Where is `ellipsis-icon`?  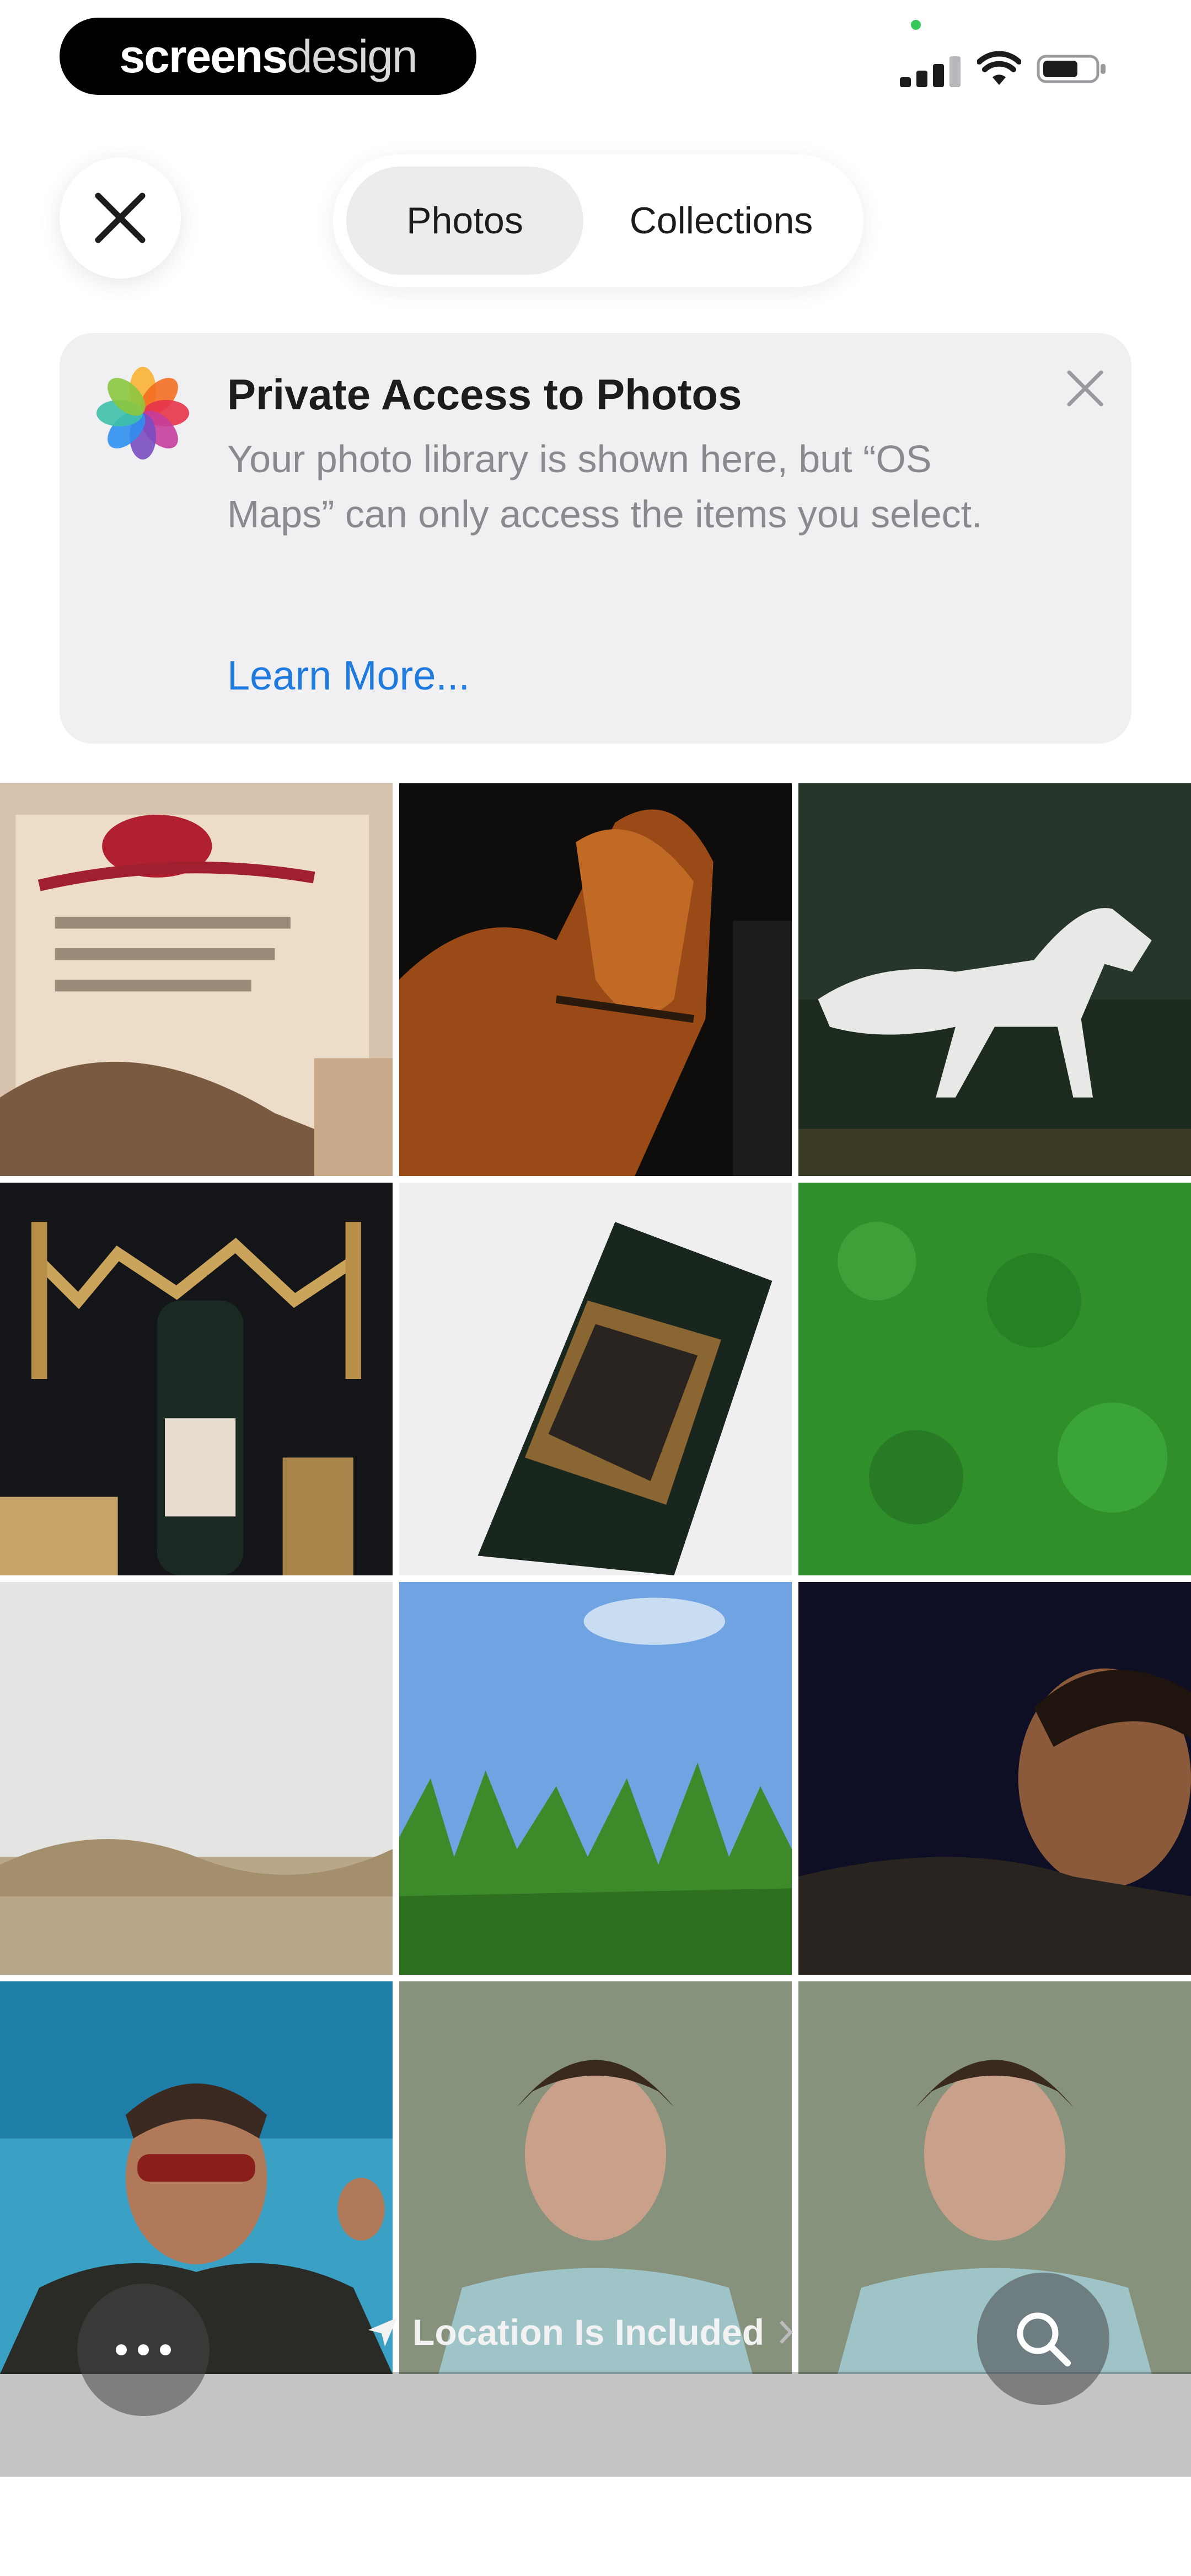 ellipsis-icon is located at coordinates (143, 2349).